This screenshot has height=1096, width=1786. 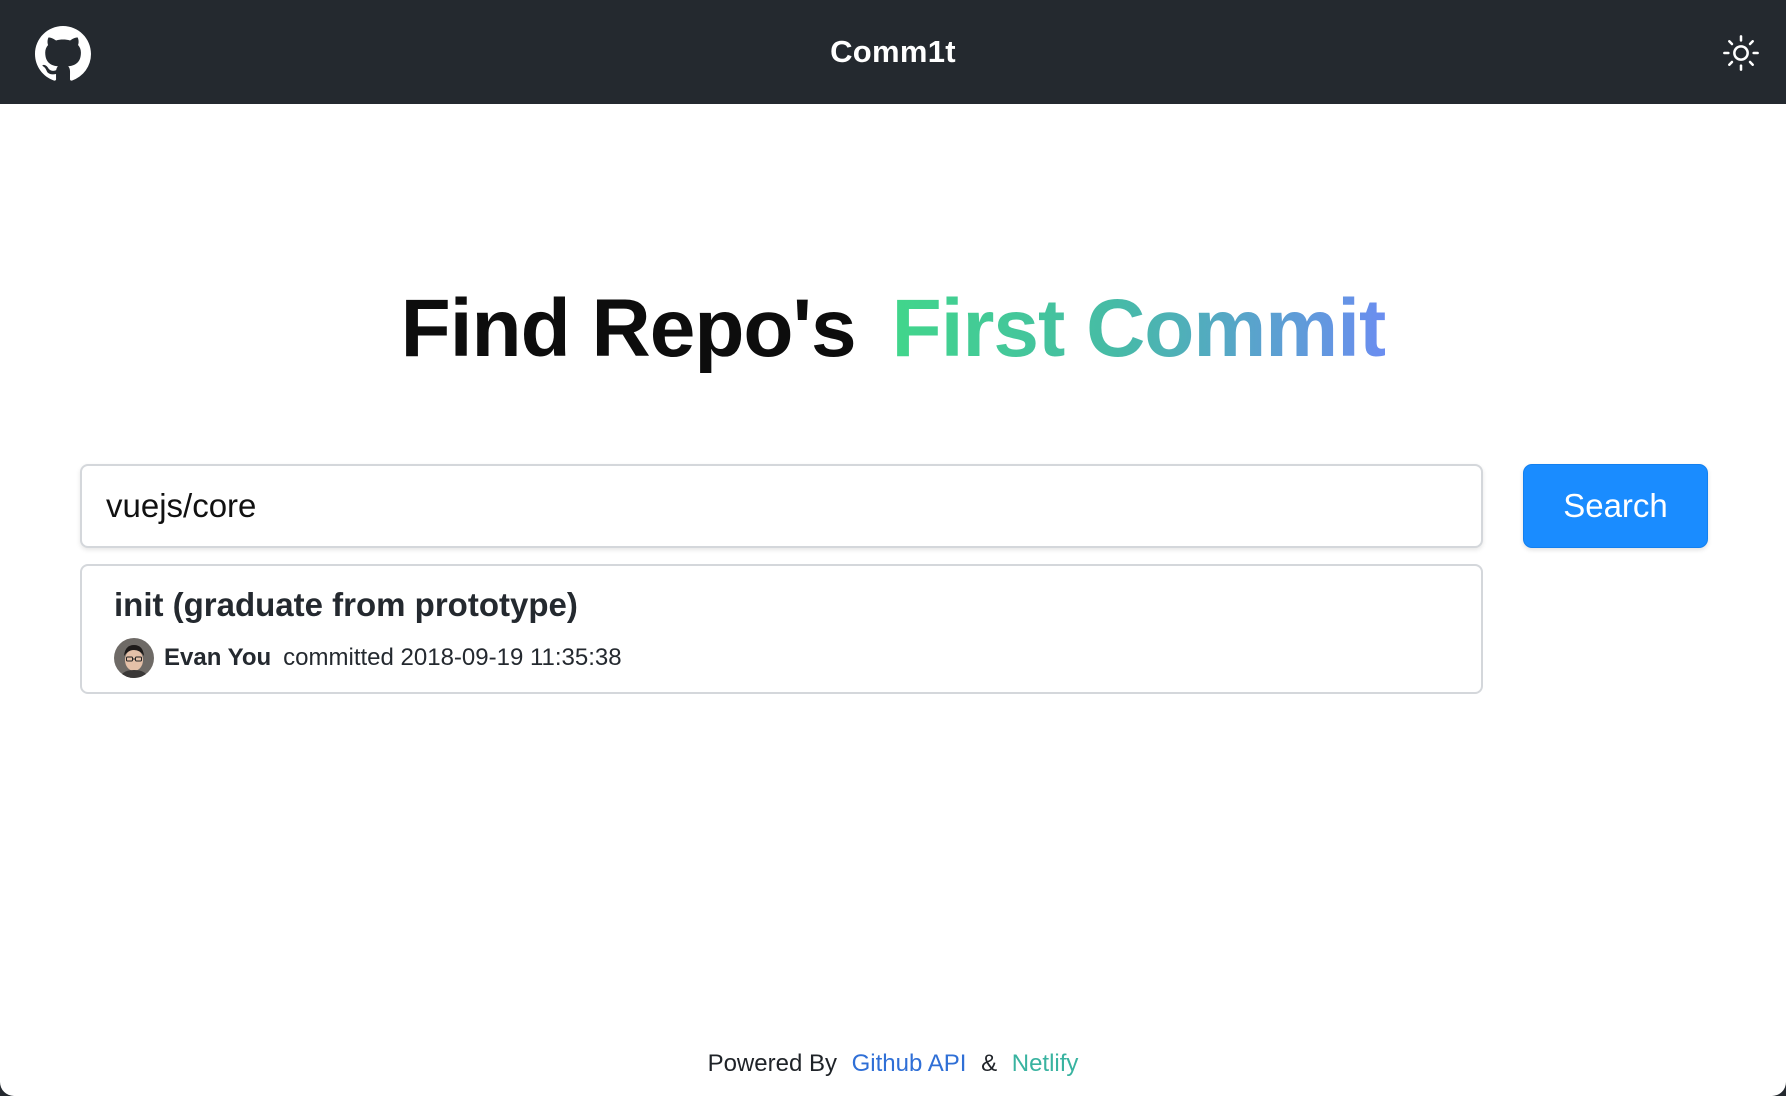 I want to click on footer: Powered By Github API & Netlify, so click(x=893, y=1068).